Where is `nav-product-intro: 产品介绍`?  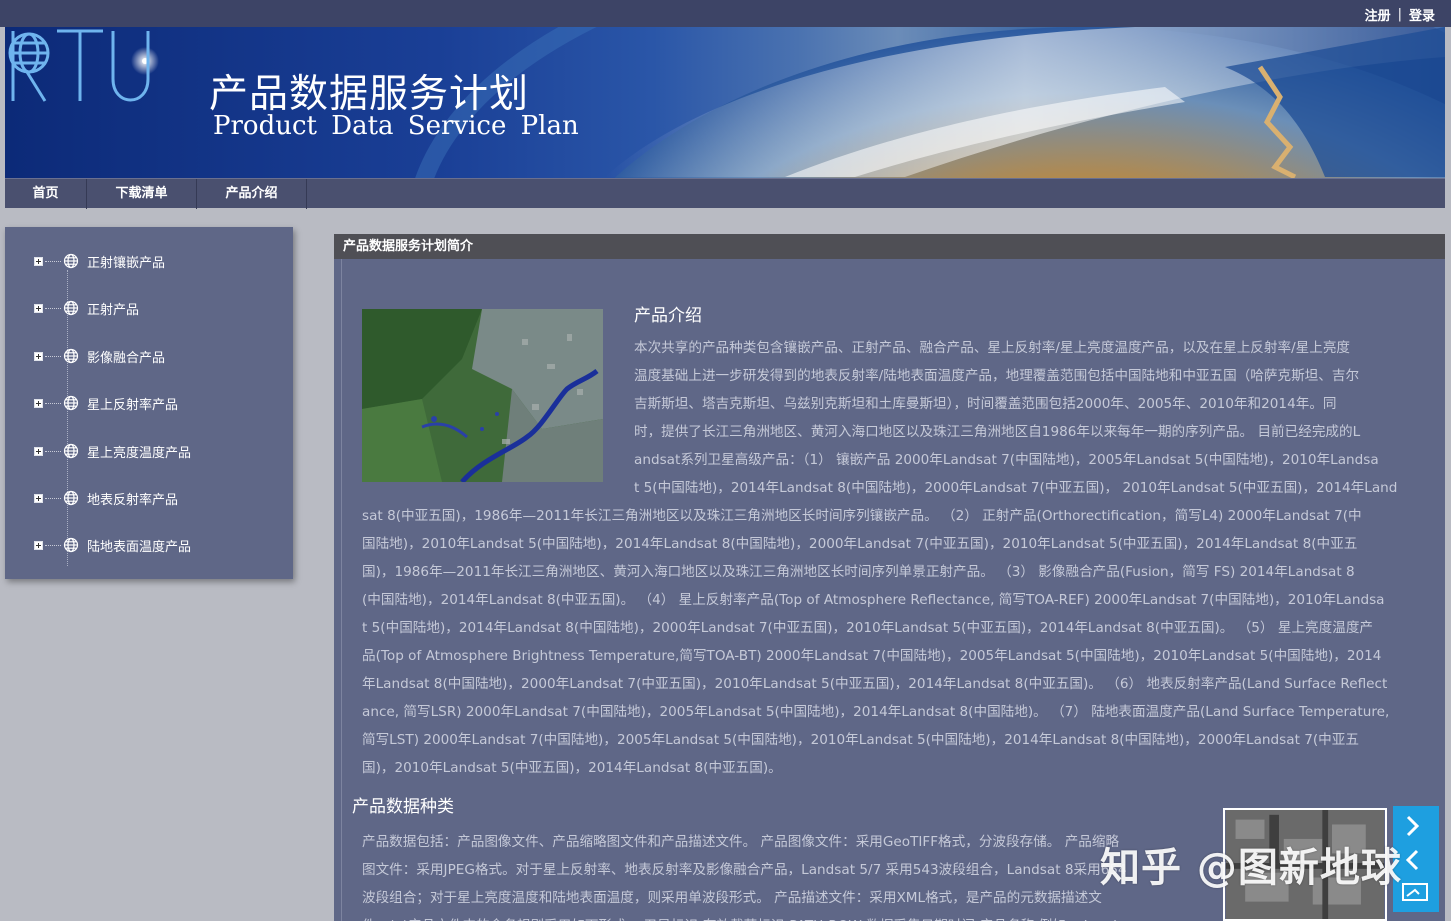
nav-product-intro: 产品介绍 is located at coordinates (252, 194).